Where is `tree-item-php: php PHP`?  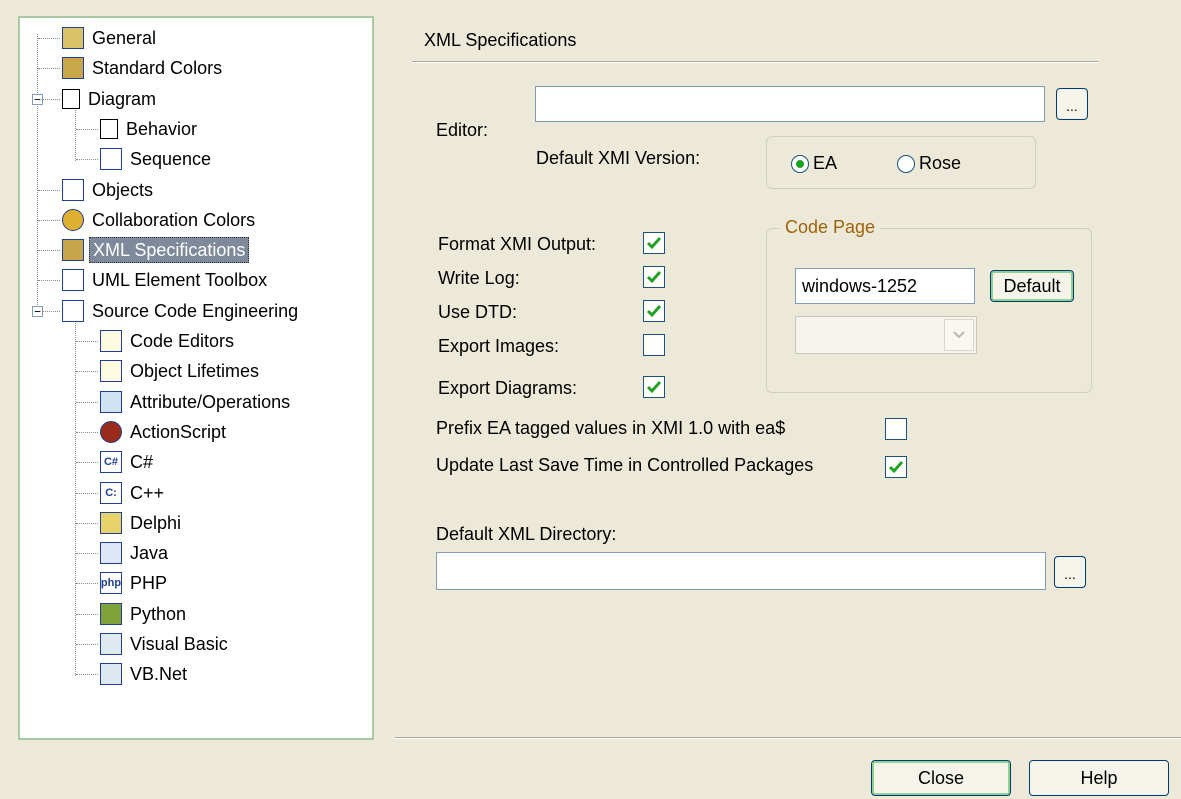
tree-item-php: php PHP is located at coordinates (135, 583).